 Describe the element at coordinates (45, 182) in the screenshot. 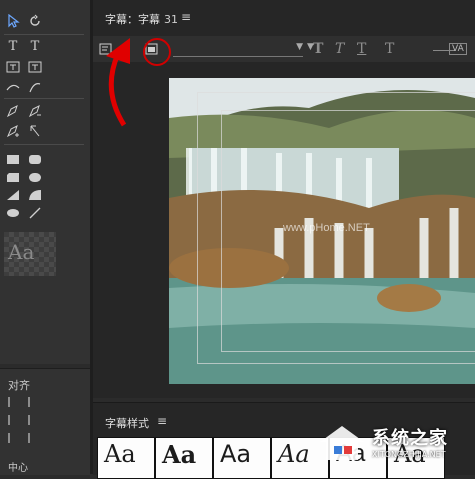

I see `tools-panel: T T Aa` at that location.